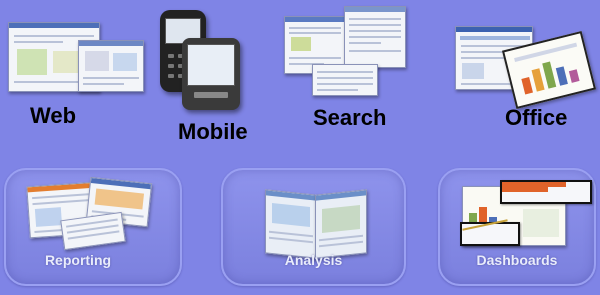 This screenshot has height=295, width=600. I want to click on mobile-phone-secondary, so click(211, 74).